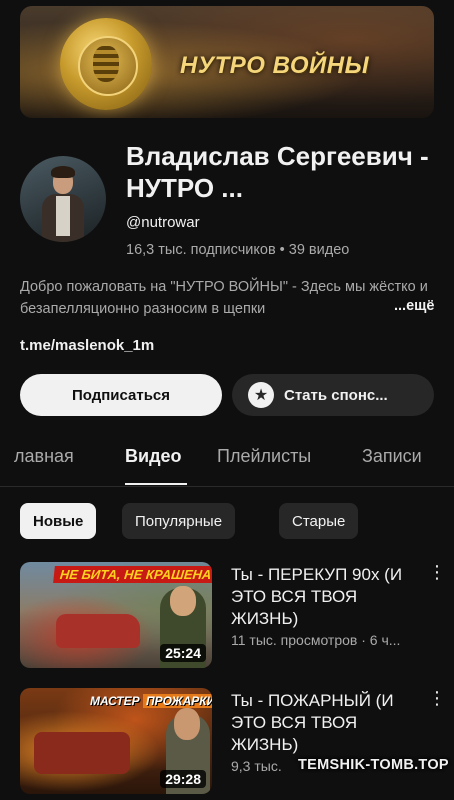 The height and width of the screenshot is (800, 454). What do you see at coordinates (261, 395) in the screenshot?
I see `star-icon: ★` at bounding box center [261, 395].